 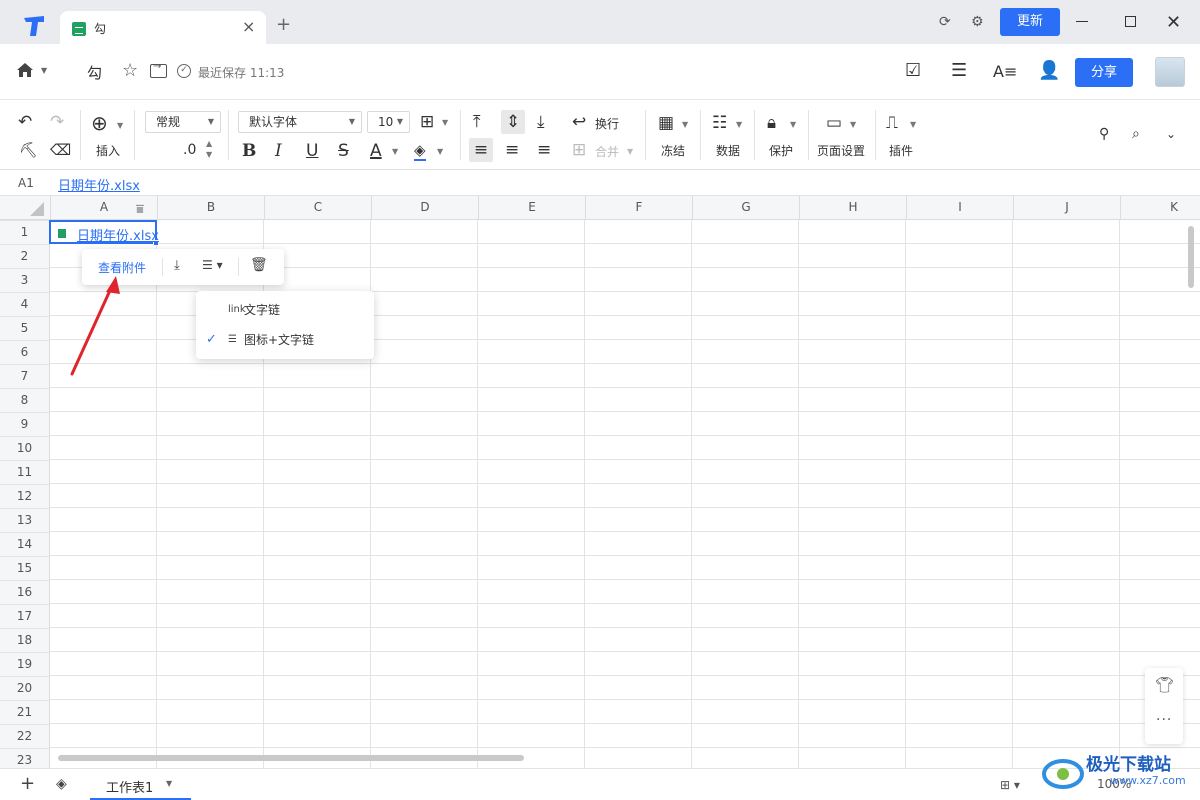 I want to click on menu-icon: ☰, so click(x=959, y=70).